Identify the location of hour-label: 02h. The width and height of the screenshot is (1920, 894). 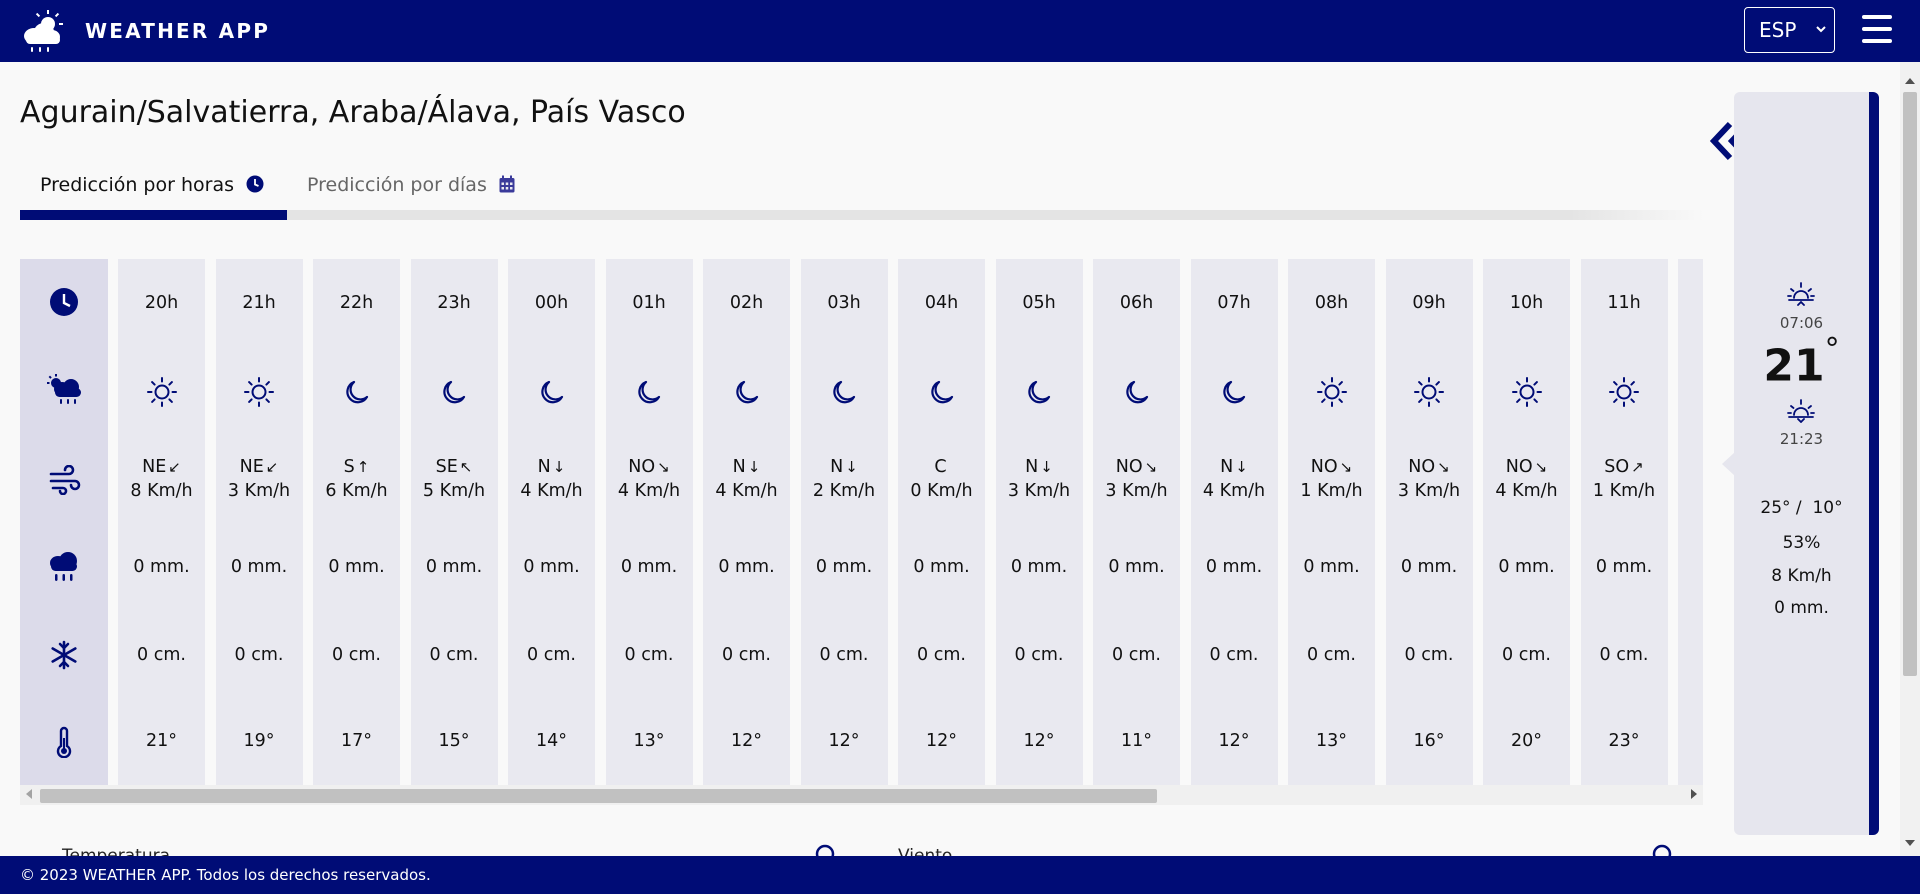
(746, 303).